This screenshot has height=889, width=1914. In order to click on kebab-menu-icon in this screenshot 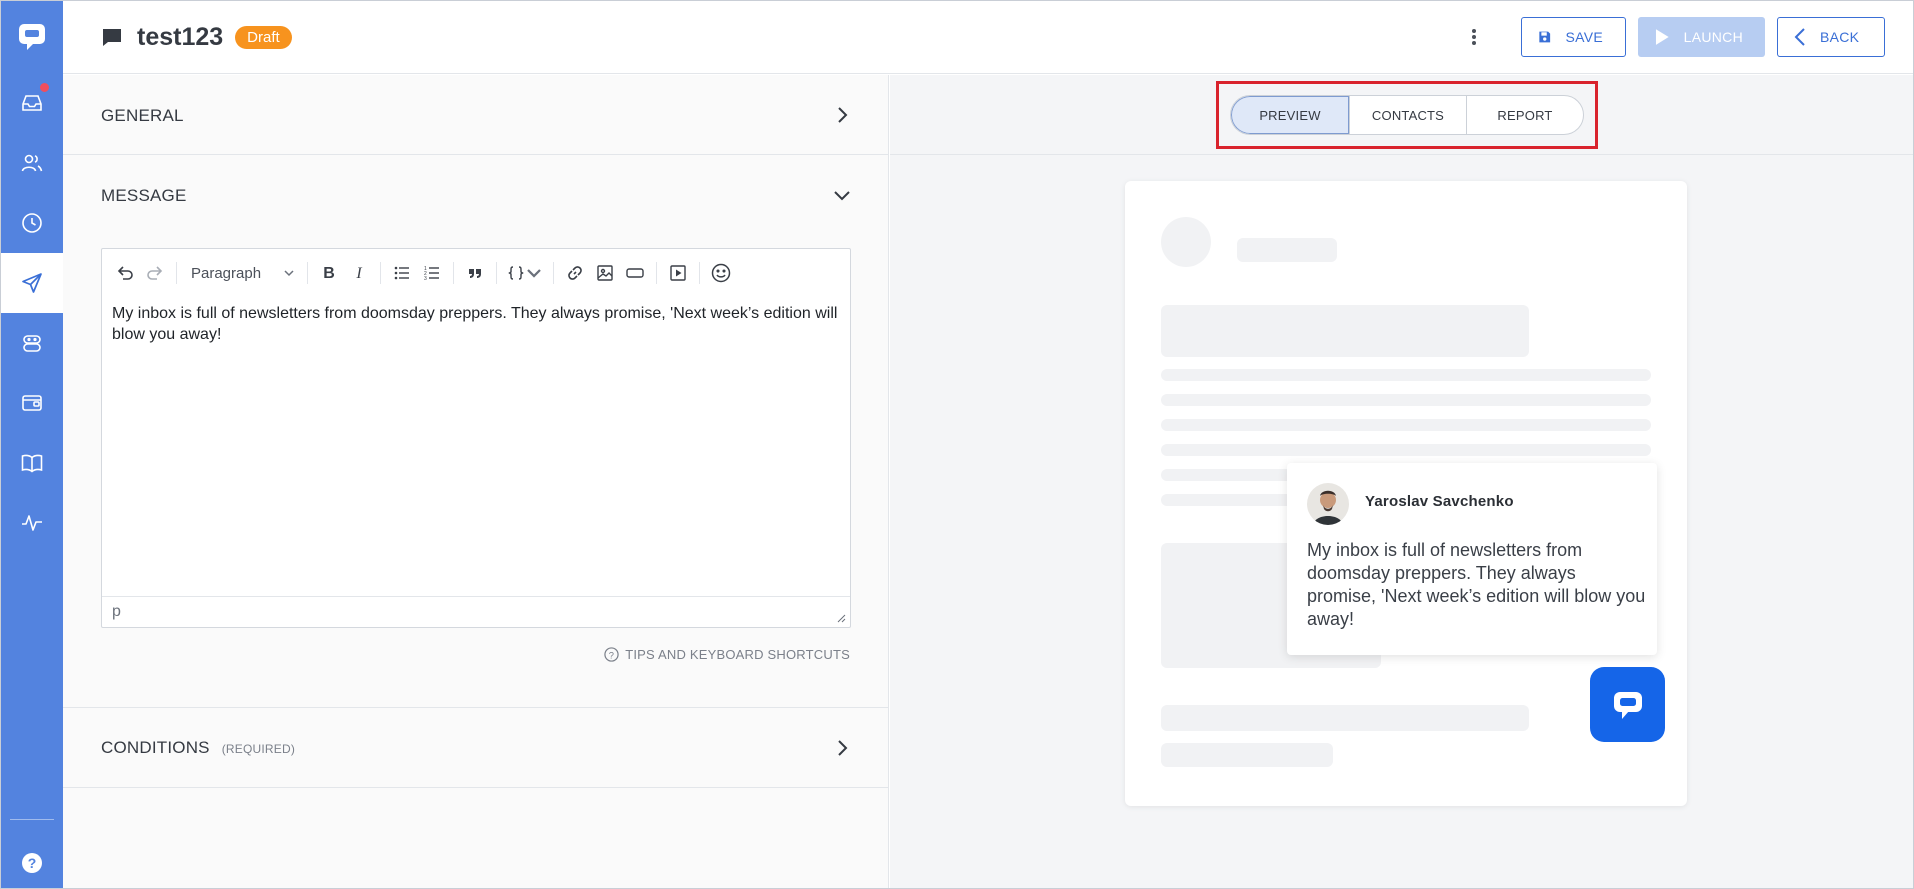, I will do `click(1474, 37)`.